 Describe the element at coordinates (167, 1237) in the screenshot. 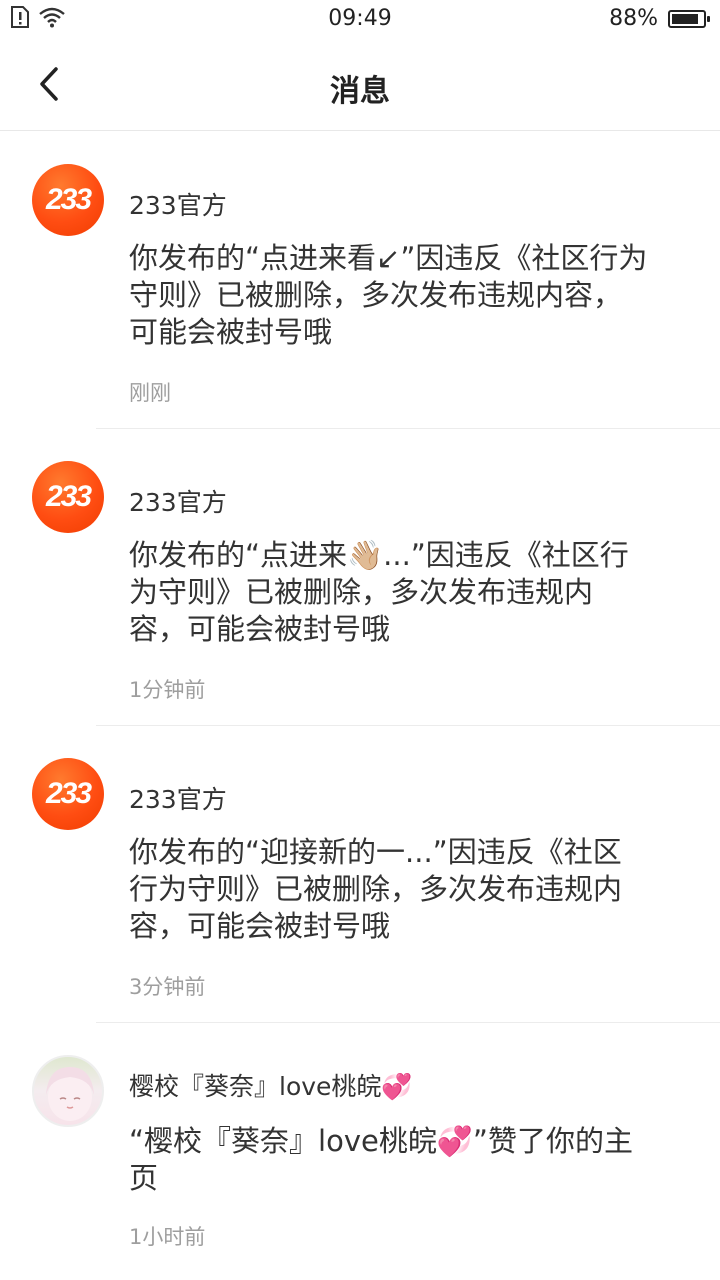

I see `message-time: 1小时前` at that location.